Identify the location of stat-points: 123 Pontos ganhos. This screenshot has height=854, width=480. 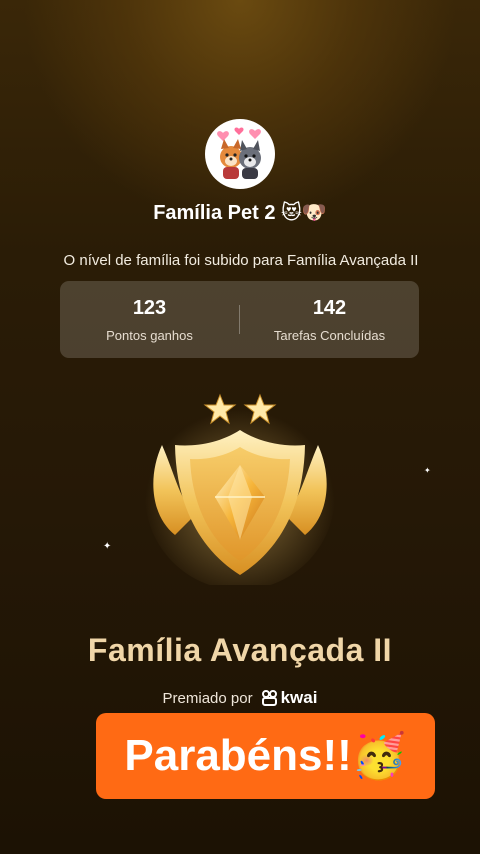
(149, 319).